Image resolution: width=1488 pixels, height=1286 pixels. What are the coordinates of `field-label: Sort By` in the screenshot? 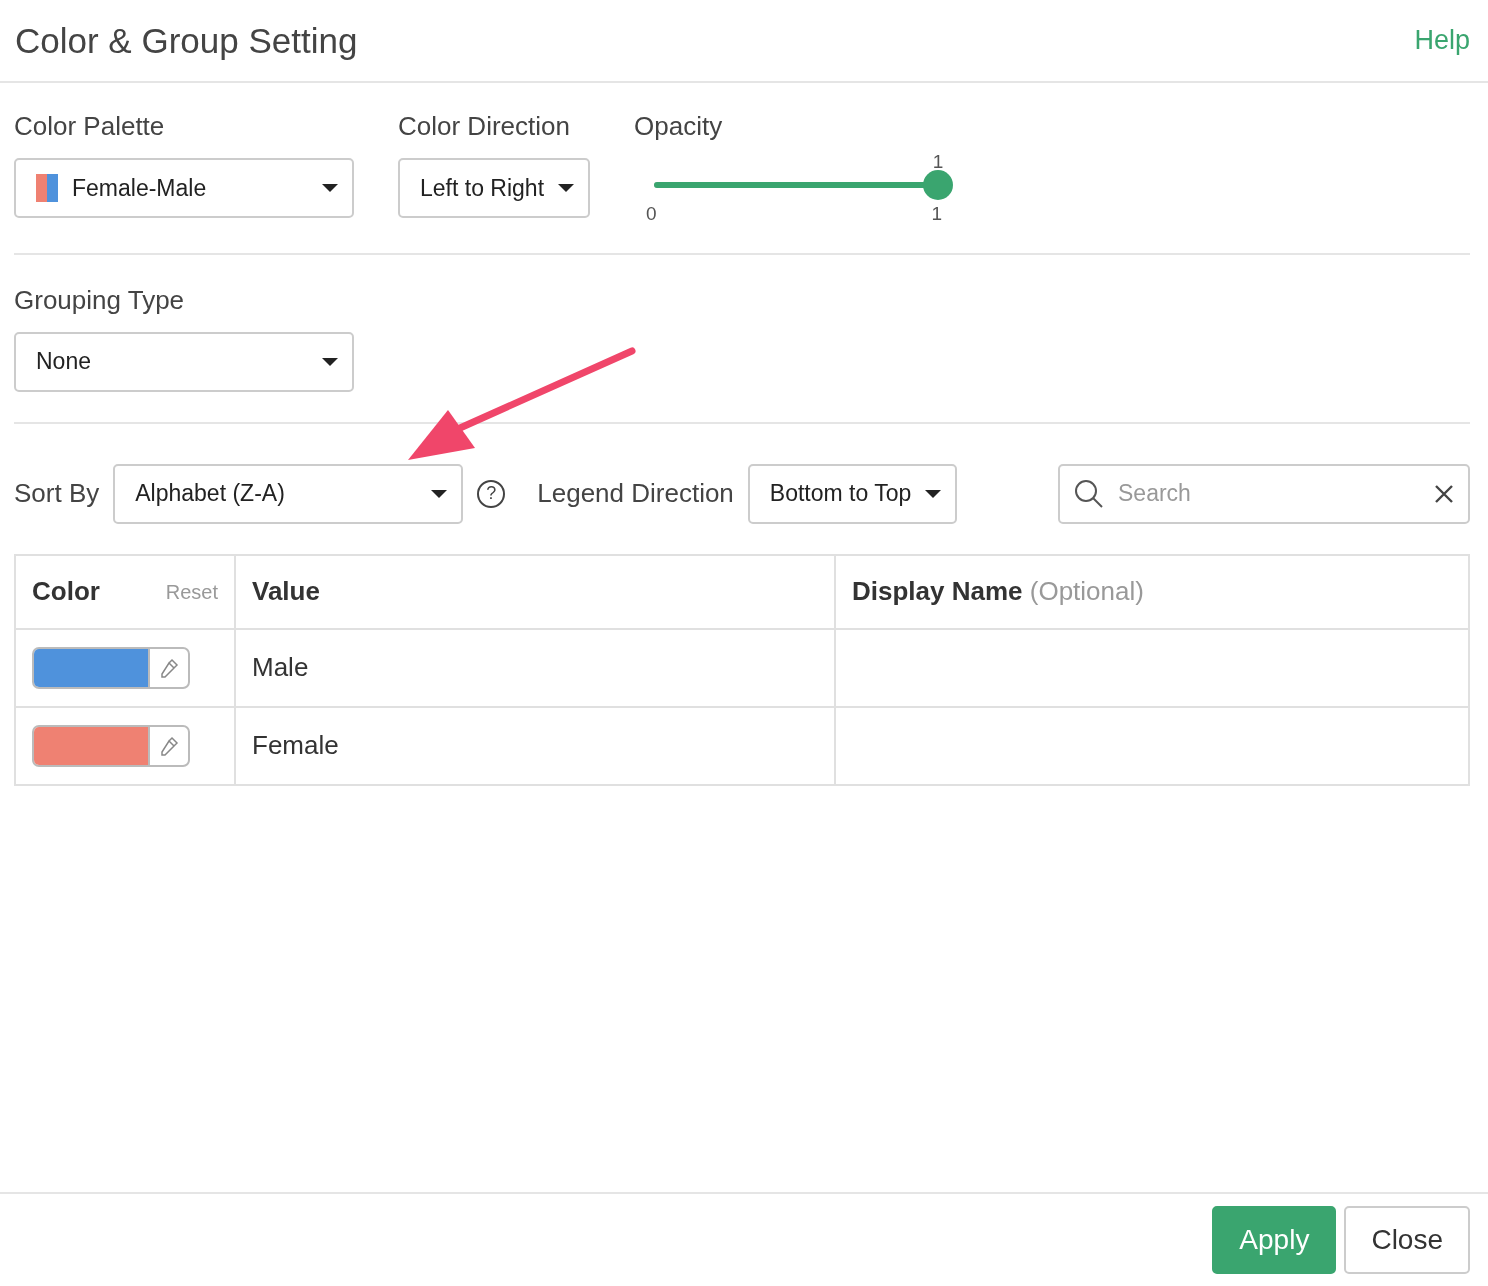 It's located at (57, 493).